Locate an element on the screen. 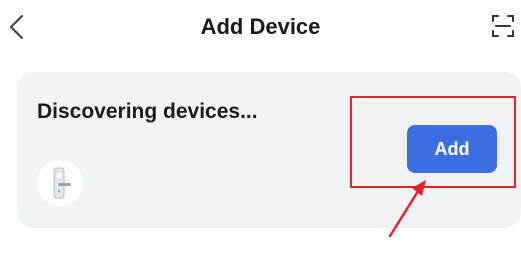 Image resolution: width=521 pixels, height=255 pixels. highlight-box is located at coordinates (433, 142).